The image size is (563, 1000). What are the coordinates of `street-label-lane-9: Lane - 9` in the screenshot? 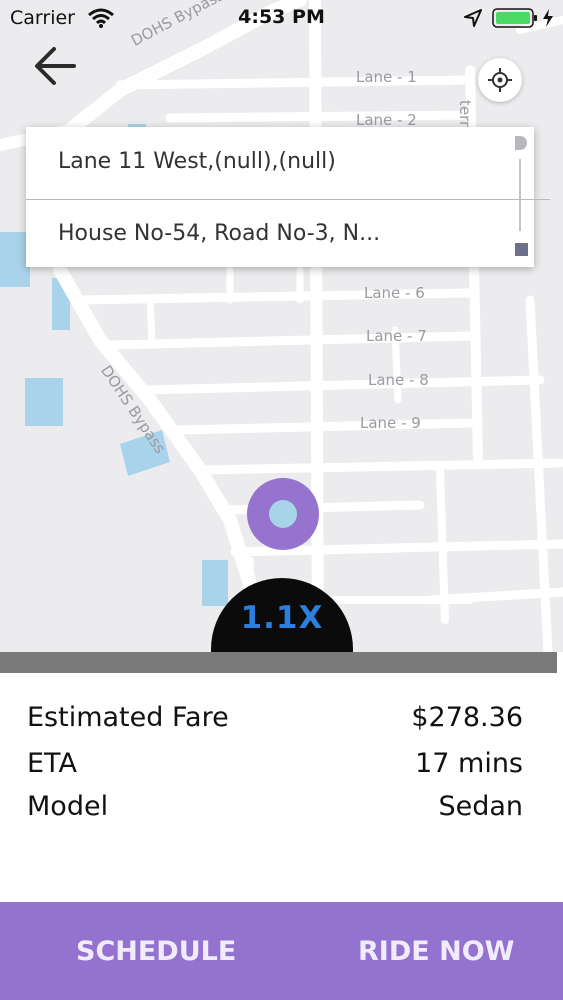 It's located at (390, 423).